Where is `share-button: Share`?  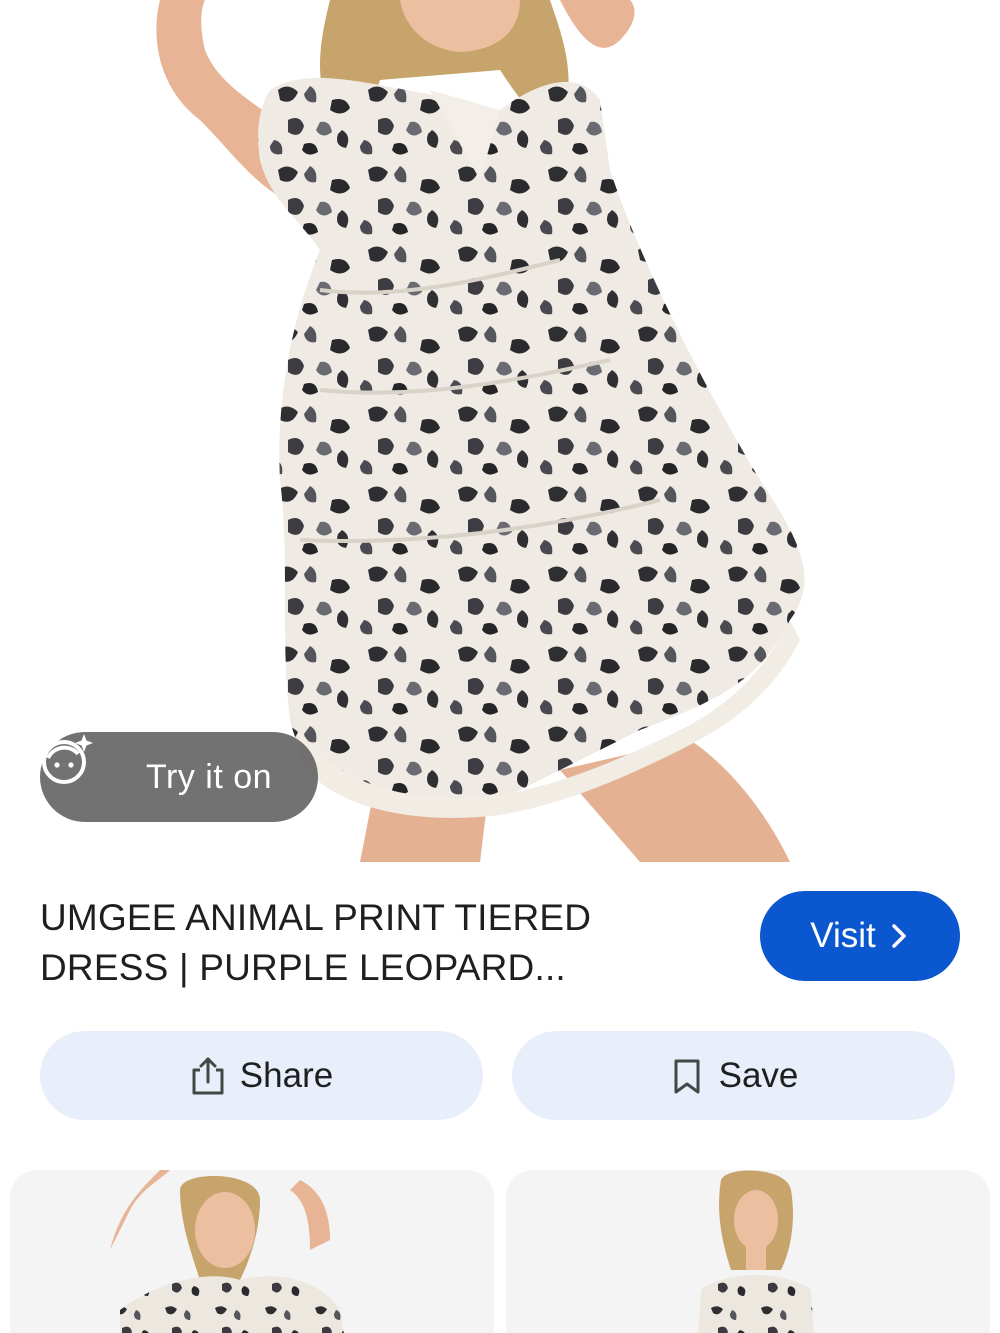 share-button: Share is located at coordinates (261, 1075).